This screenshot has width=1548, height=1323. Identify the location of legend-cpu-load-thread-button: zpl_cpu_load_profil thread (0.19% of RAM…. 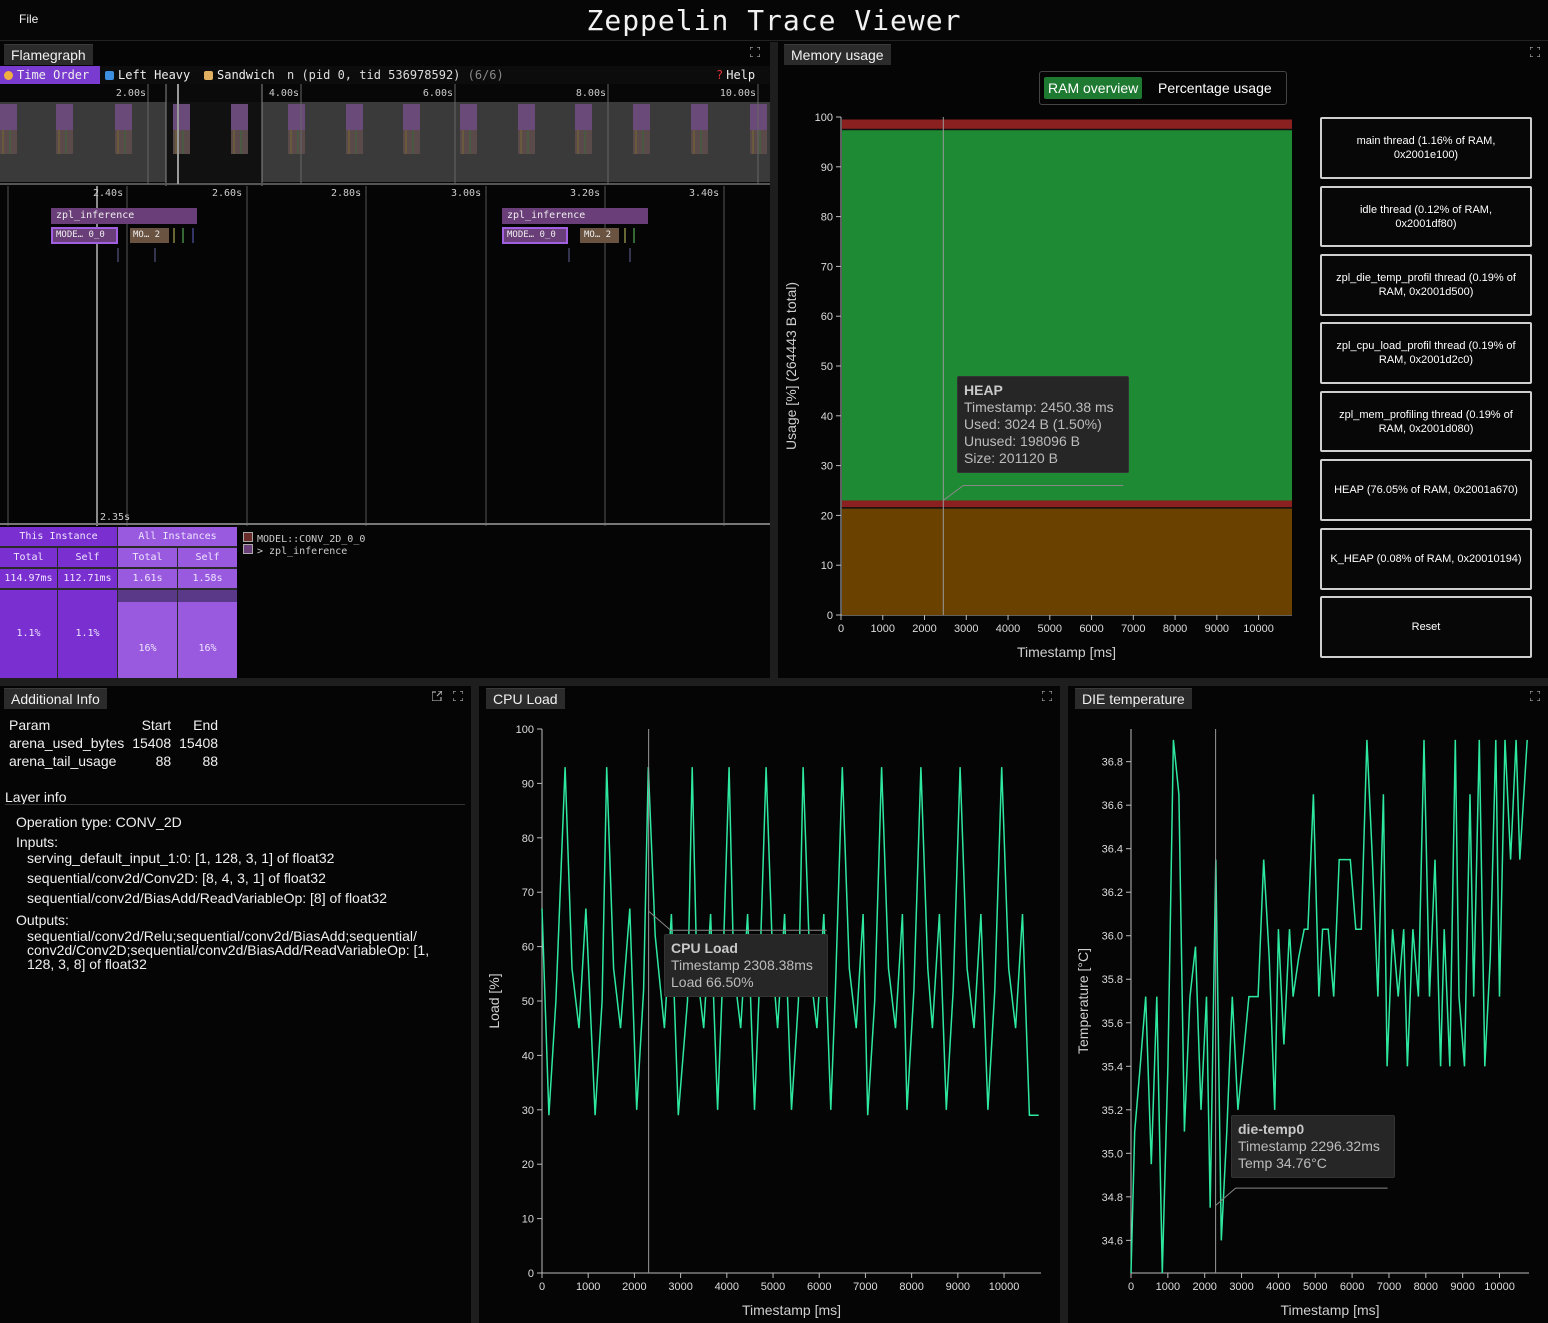
(1426, 353).